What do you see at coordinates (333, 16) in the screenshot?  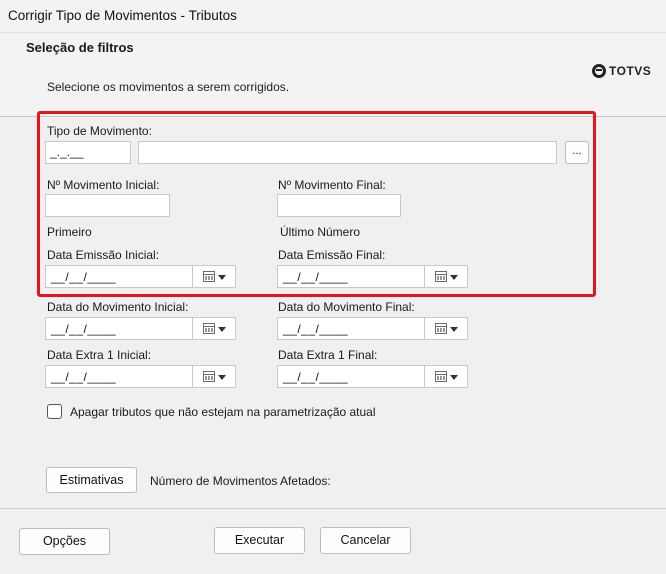 I see `title-bar: Corrigir Tipo de Movimentos - Tributos` at bounding box center [333, 16].